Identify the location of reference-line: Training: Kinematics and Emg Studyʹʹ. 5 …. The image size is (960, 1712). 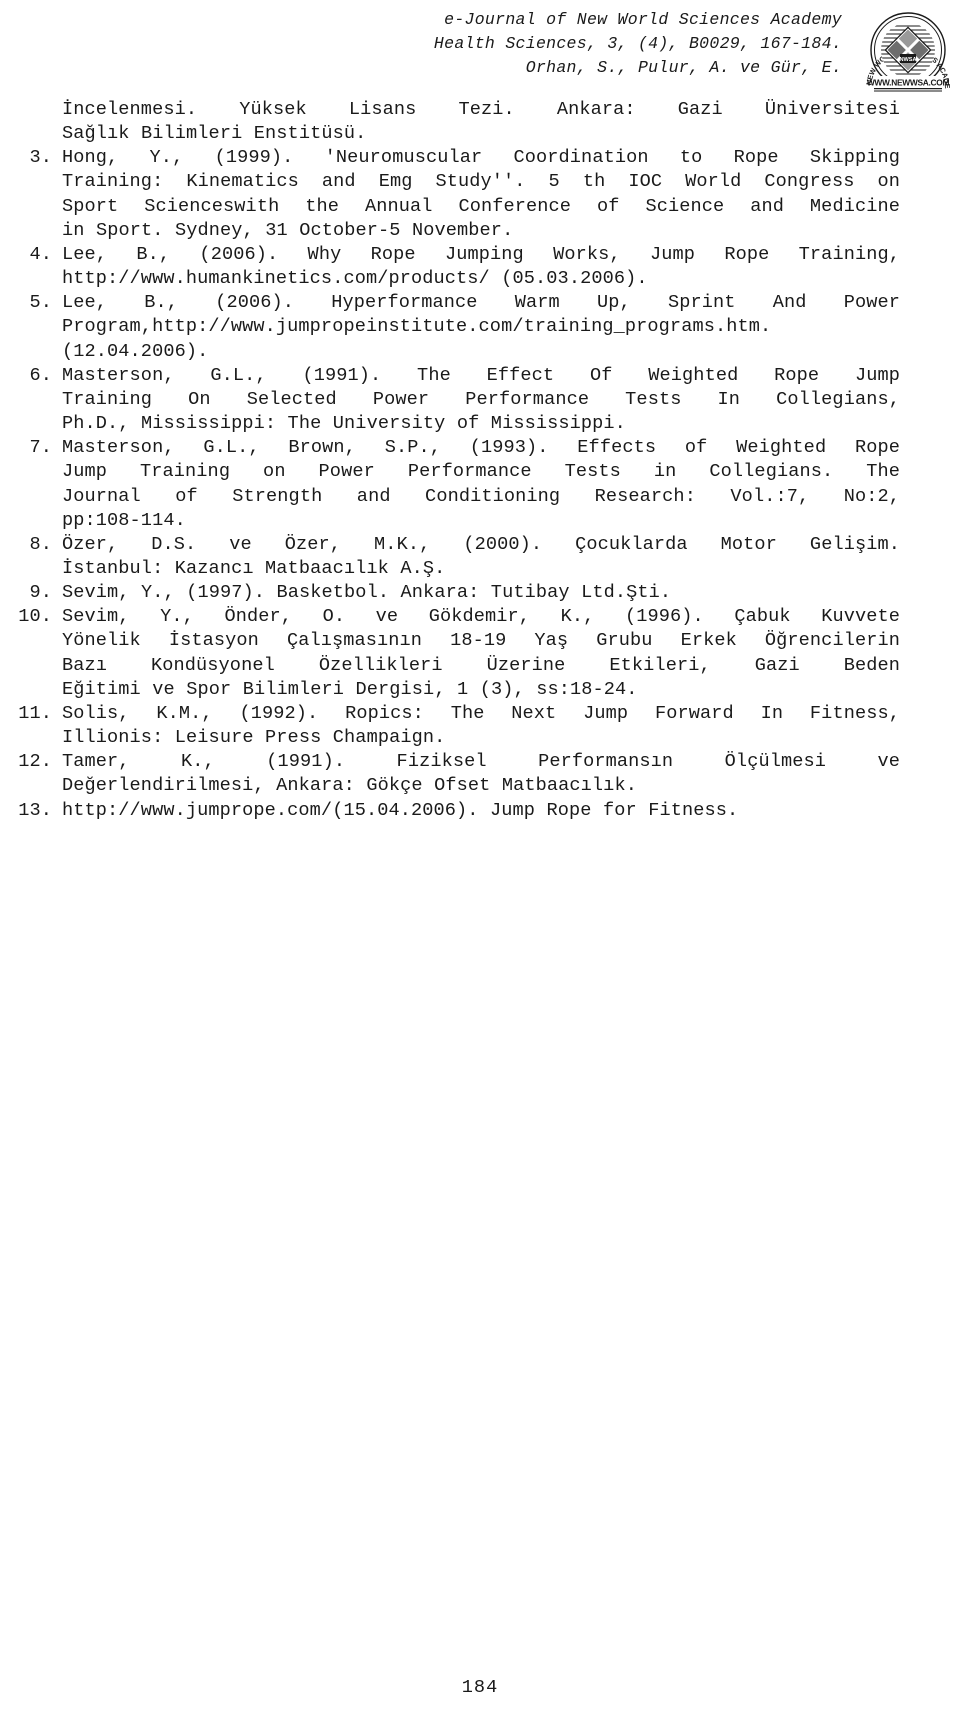
(481, 182).